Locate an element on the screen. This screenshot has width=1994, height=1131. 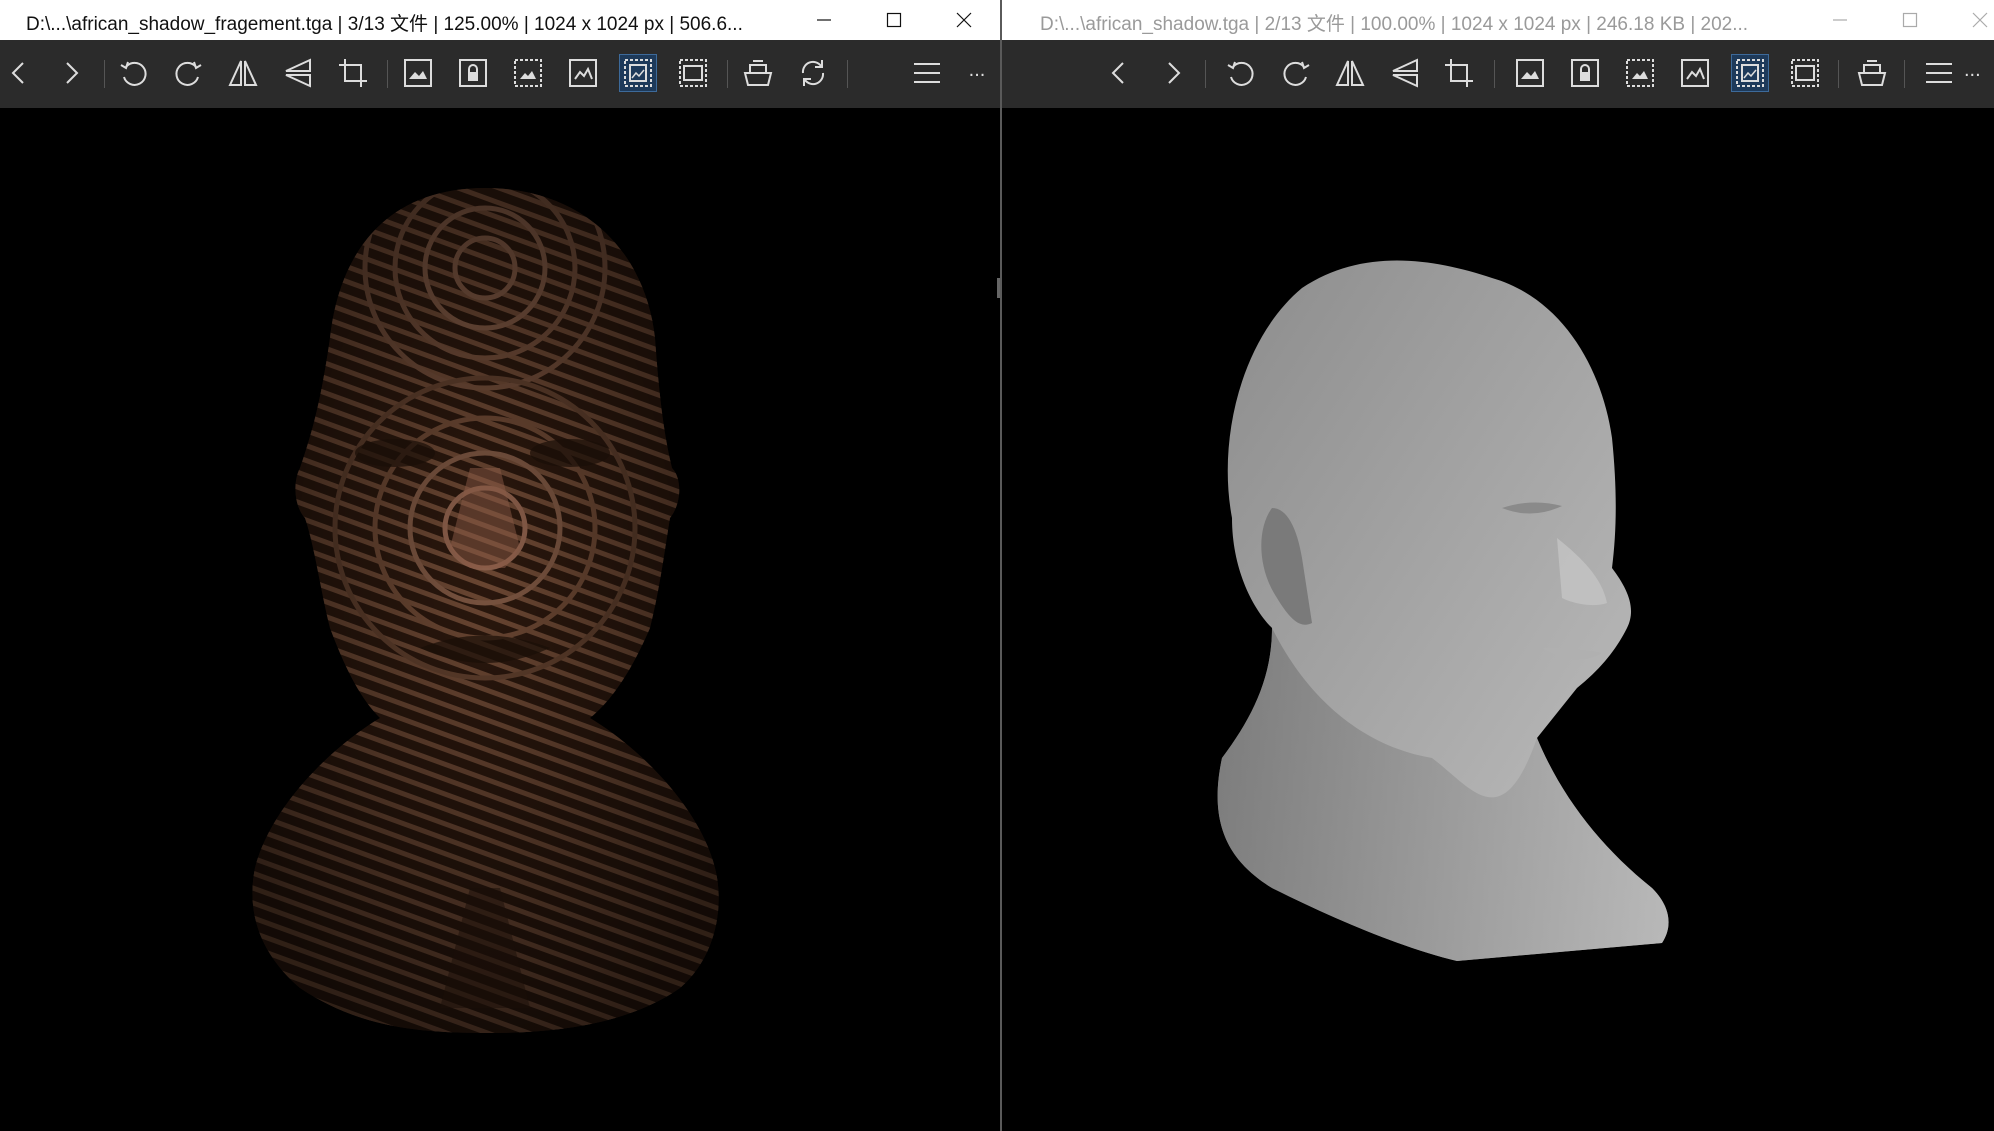
refresh-icon is located at coordinates (813, 73).